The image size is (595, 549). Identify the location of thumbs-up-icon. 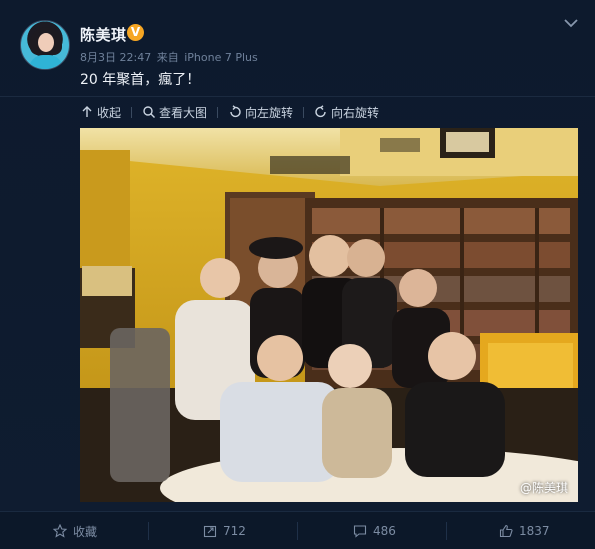
(506, 531).